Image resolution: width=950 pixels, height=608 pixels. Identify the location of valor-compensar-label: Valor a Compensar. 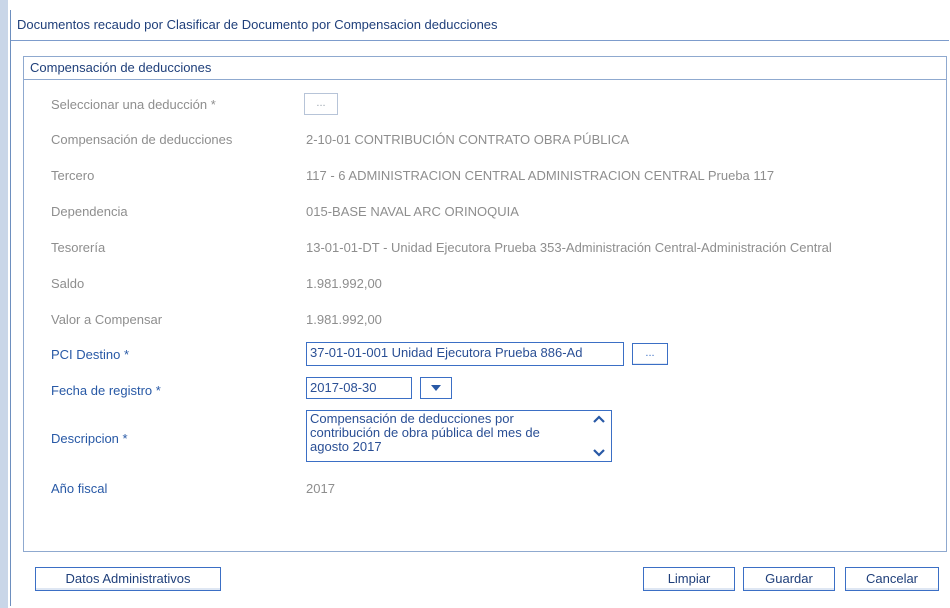
(107, 319).